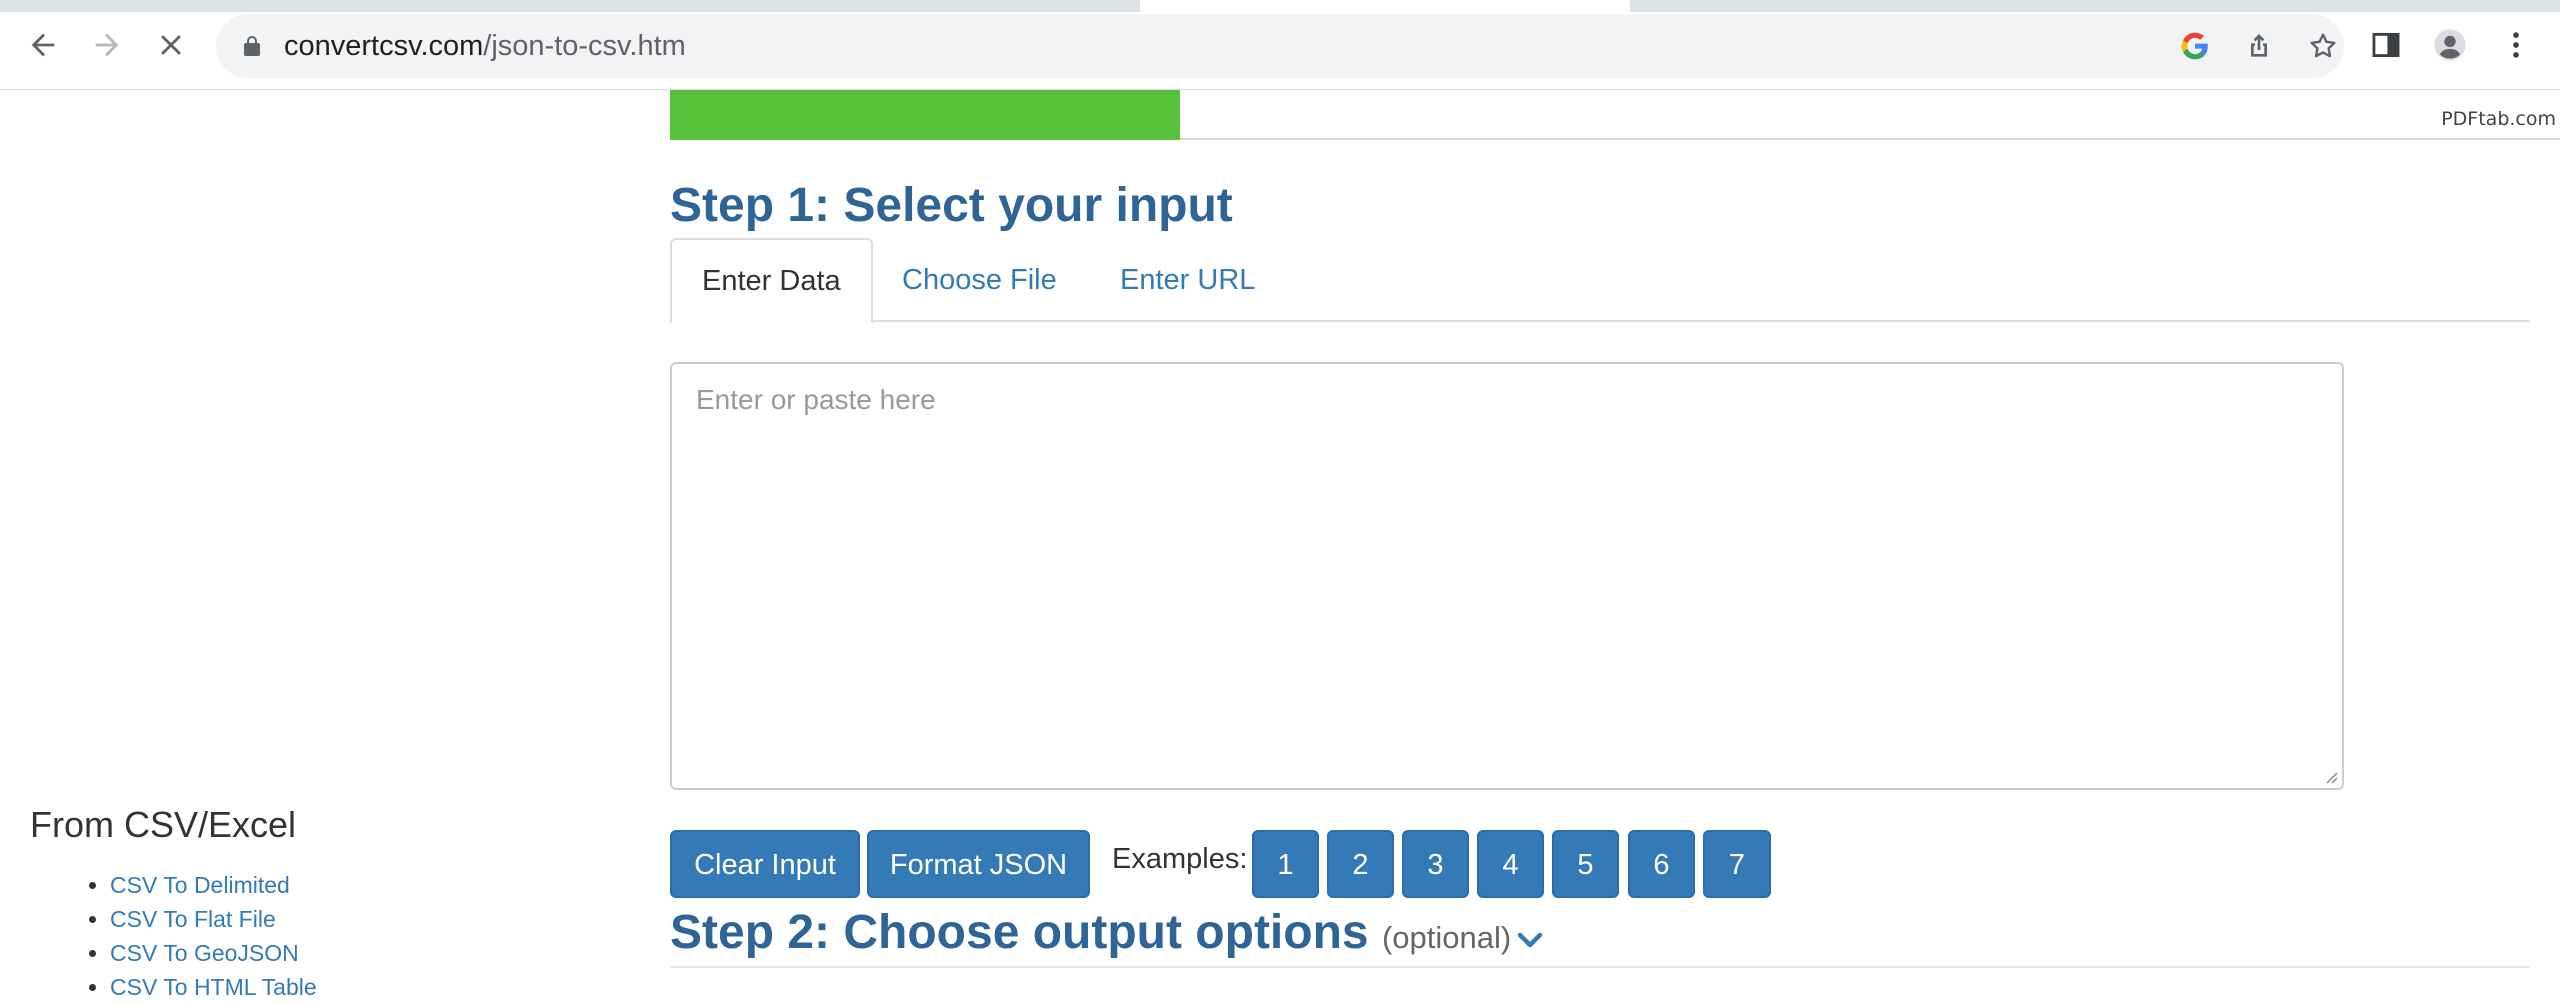 This screenshot has width=2560, height=1004. I want to click on examples-label: Examples:, so click(1180, 859).